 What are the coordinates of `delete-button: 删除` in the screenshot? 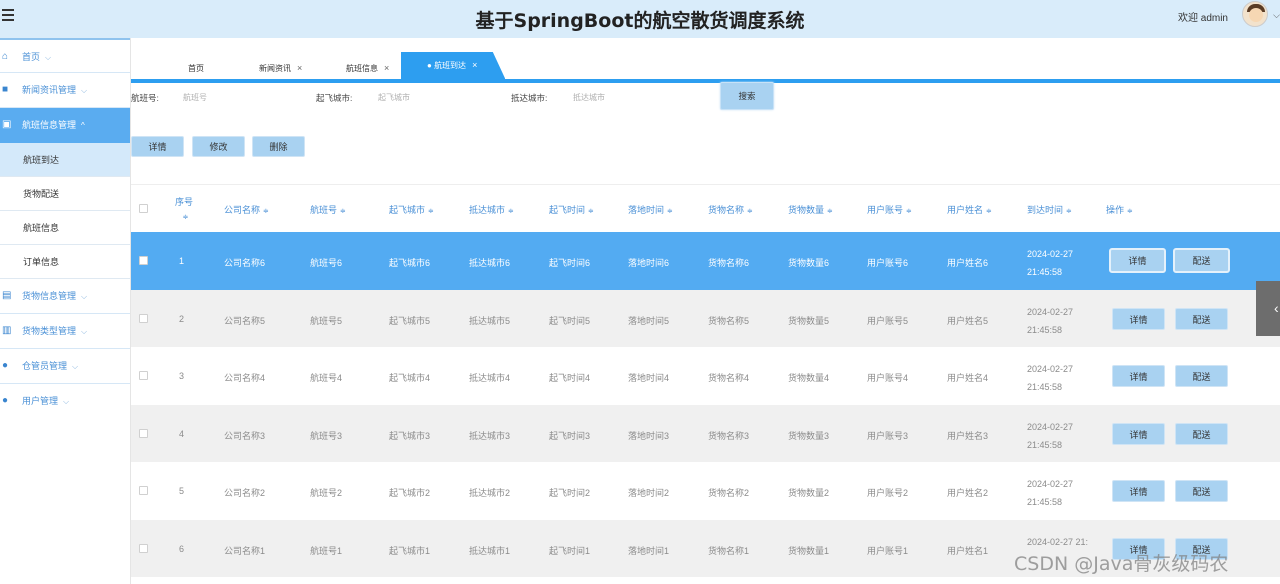 It's located at (278, 146).